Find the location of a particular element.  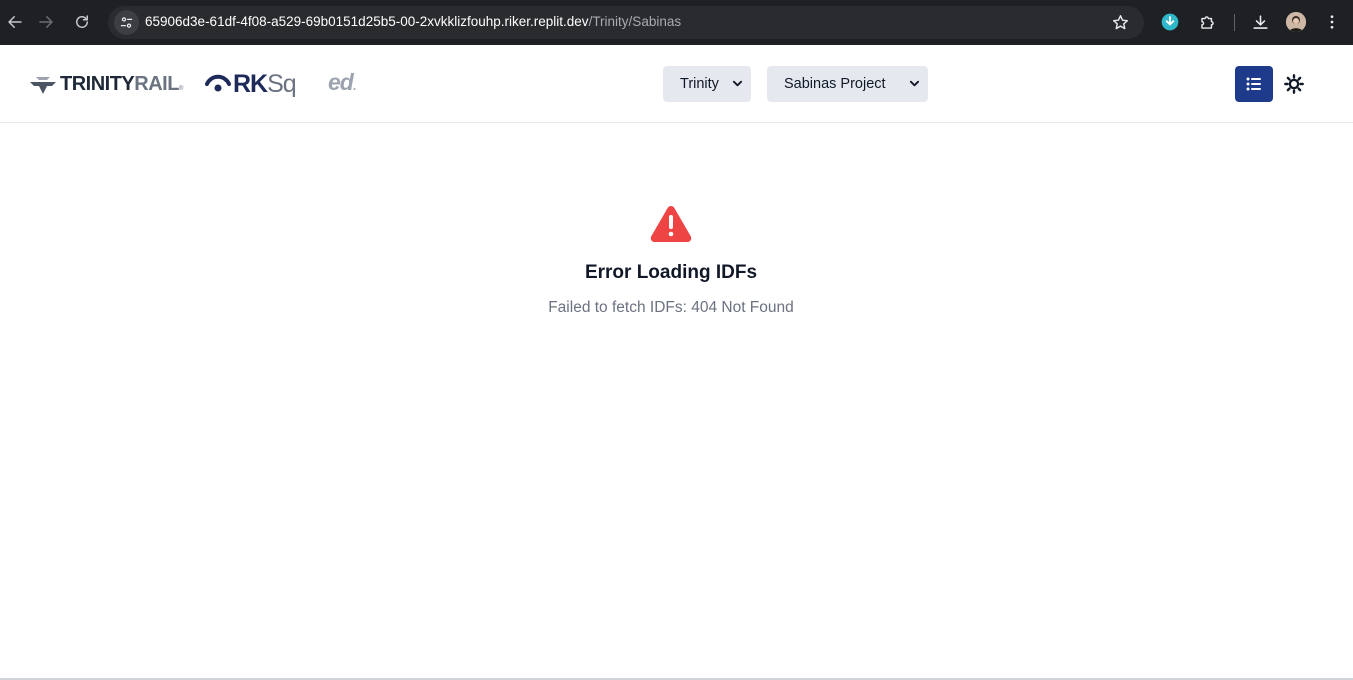

reload-icon is located at coordinates (82, 21).